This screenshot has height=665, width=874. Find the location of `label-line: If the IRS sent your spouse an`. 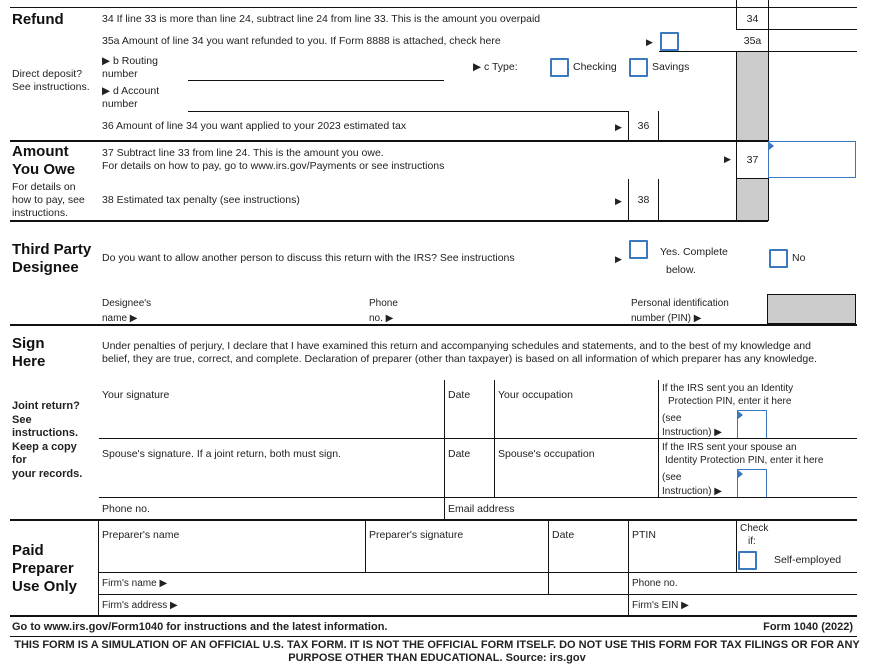

label-line: If the IRS sent your spouse an is located at coordinates (729, 447).